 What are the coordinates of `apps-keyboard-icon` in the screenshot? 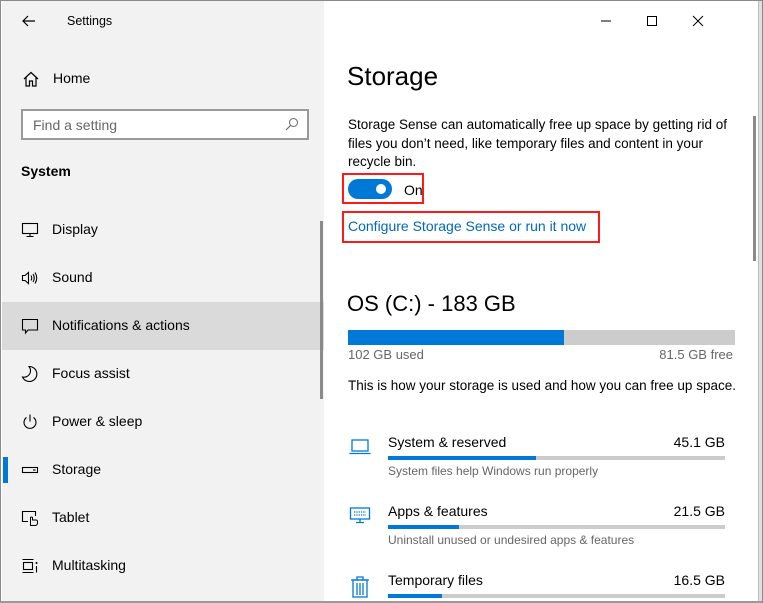 It's located at (360, 515).